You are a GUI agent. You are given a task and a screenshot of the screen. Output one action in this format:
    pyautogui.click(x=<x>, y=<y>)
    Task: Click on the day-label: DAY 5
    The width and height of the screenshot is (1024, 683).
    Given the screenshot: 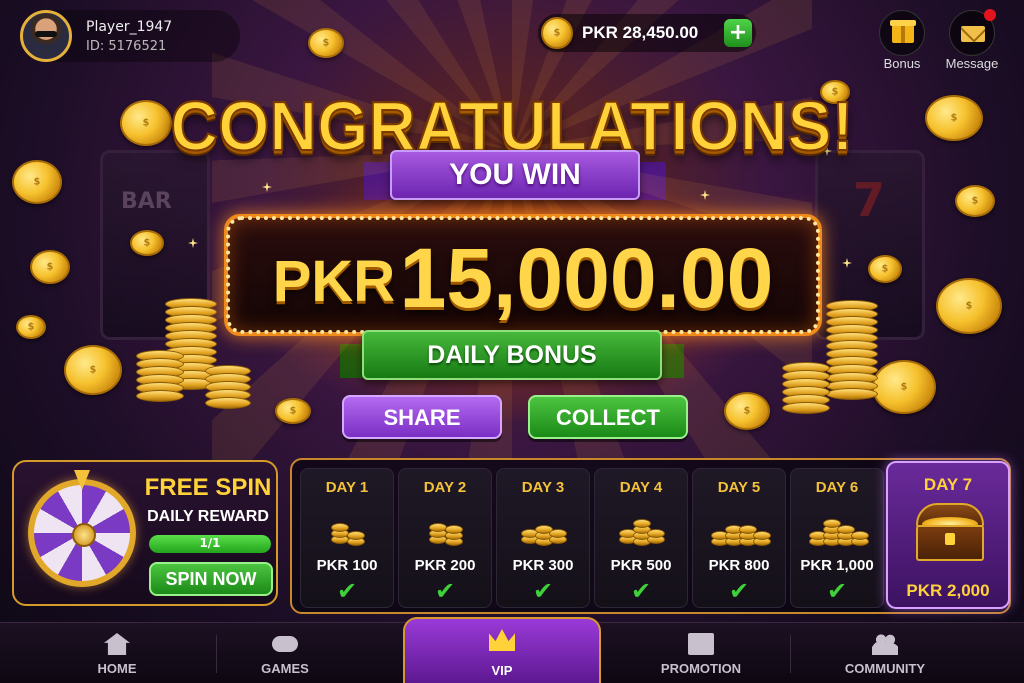 What is the action you would take?
    pyautogui.click(x=739, y=487)
    